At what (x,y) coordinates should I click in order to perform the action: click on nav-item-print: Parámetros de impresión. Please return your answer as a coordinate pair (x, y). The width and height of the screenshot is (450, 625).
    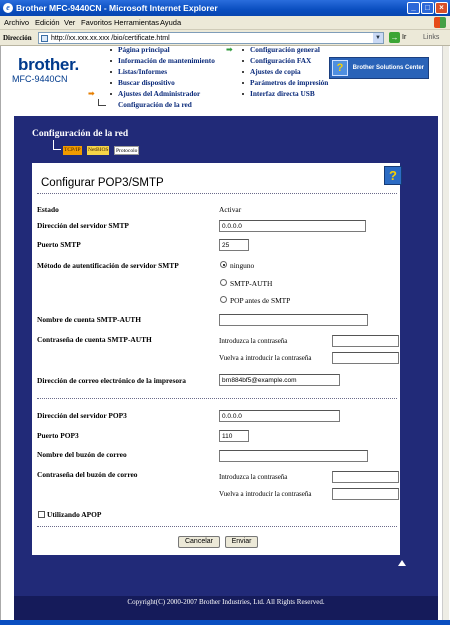
    Looking at the image, I should click on (285, 82).